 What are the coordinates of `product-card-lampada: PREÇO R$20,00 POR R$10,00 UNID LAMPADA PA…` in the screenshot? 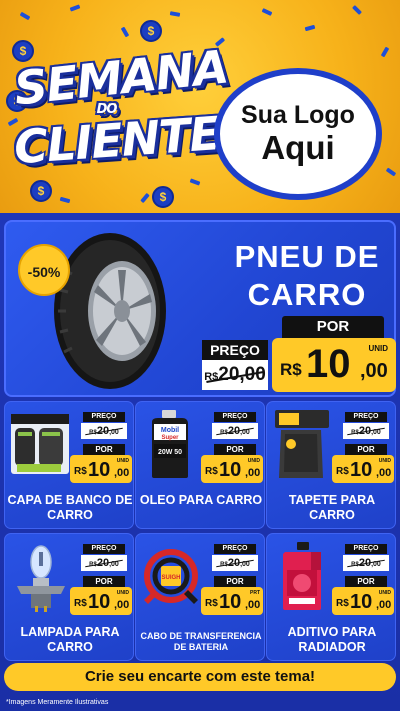 It's located at (69, 597).